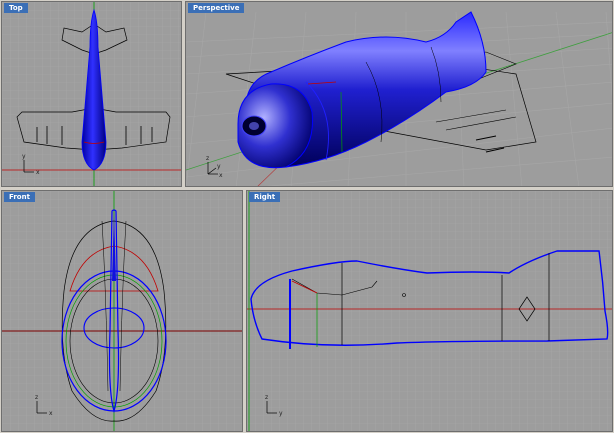 The width and height of the screenshot is (614, 433). I want to click on viewport-label-perspective: Perspective, so click(216, 8).